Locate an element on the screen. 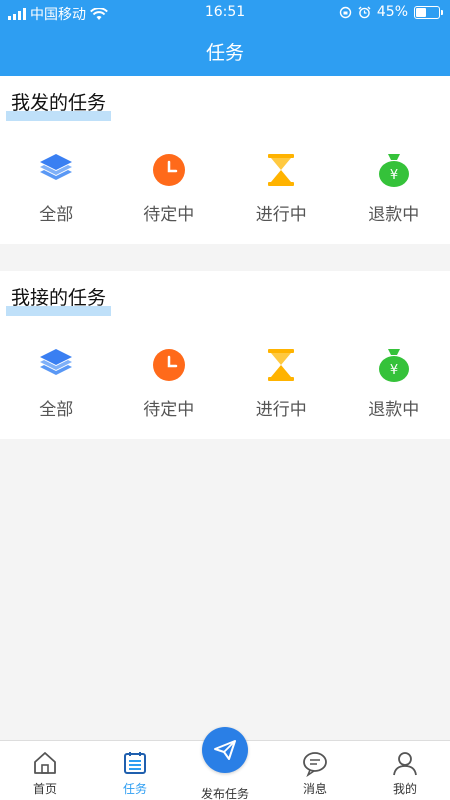 Image resolution: width=450 pixels, height=800 pixels. accepted-pending-button: 待定中 is located at coordinates (169, 382).